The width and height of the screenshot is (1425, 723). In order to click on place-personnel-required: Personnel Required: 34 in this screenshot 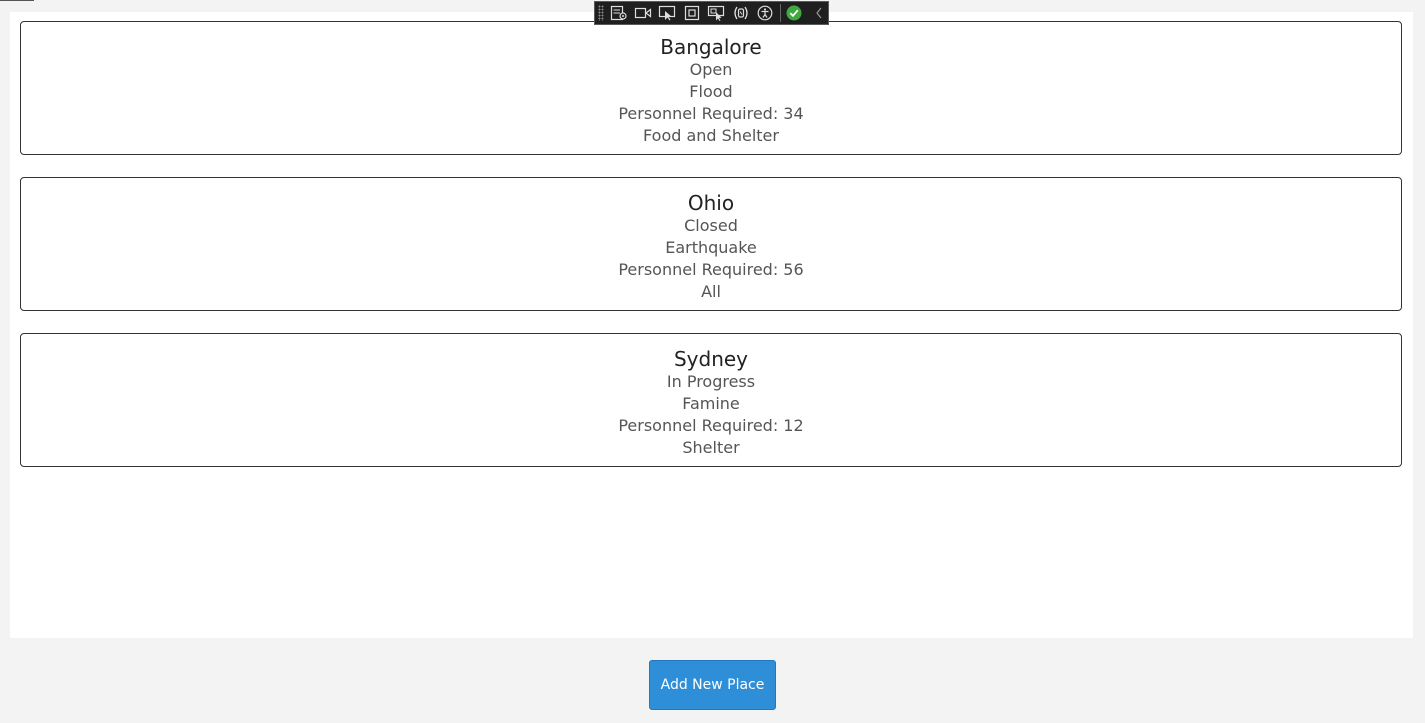, I will do `click(711, 113)`.